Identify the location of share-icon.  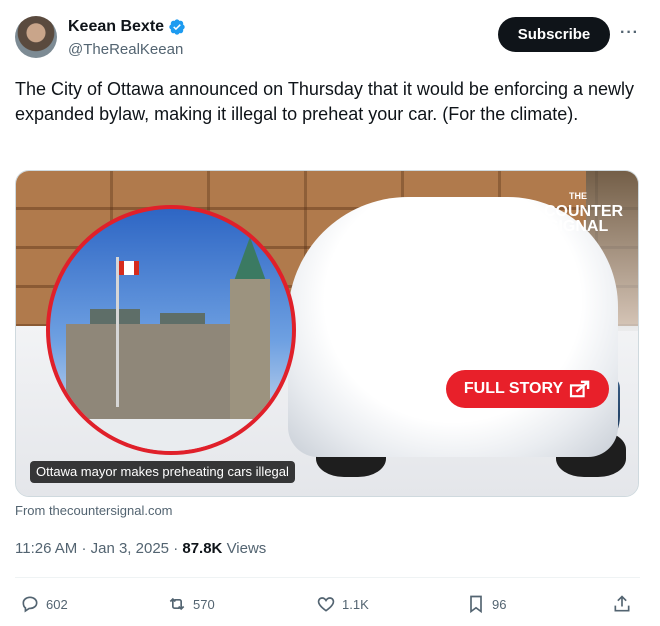
(622, 603).